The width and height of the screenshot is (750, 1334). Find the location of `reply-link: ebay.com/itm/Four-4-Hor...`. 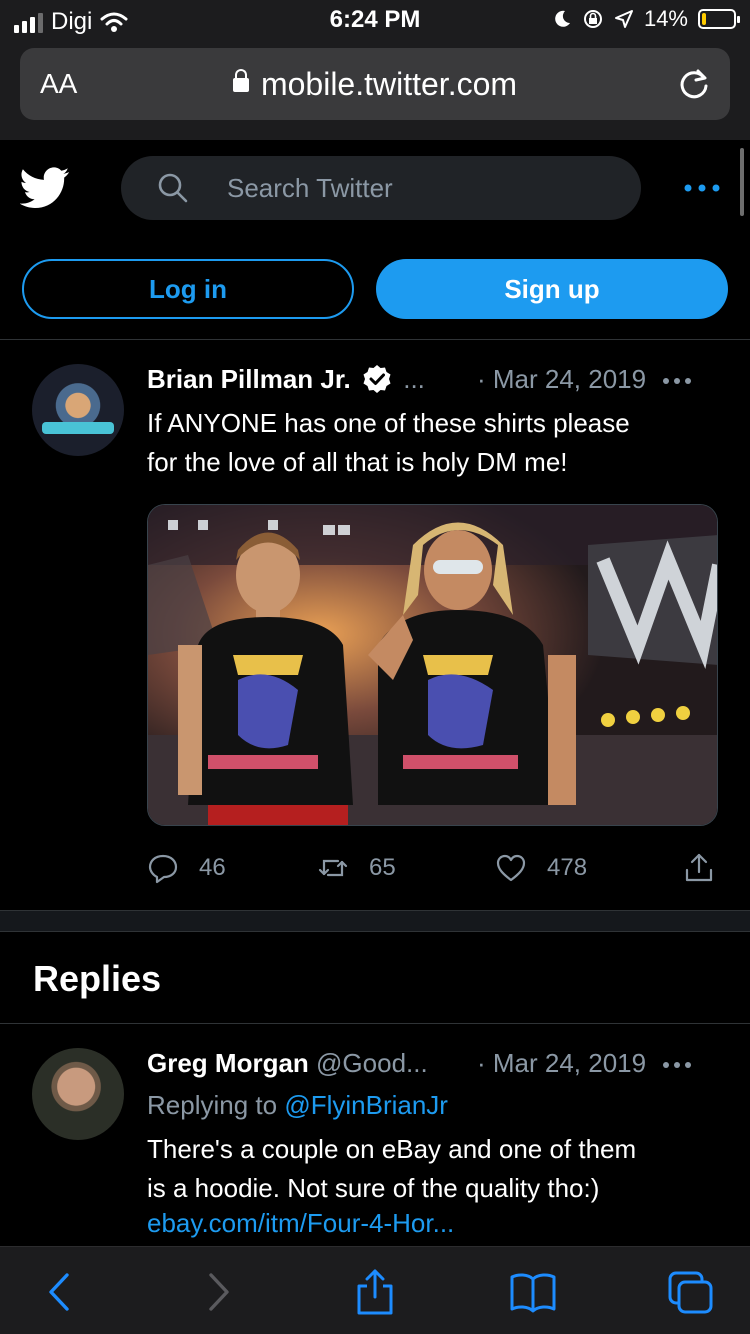

reply-link: ebay.com/itm/Four-4-Hor... is located at coordinates (300, 1223).